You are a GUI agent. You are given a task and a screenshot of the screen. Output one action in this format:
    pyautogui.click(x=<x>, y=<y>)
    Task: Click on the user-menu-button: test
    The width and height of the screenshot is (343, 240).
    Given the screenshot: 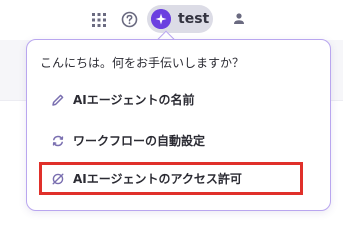 What is the action you would take?
    pyautogui.click(x=180, y=19)
    